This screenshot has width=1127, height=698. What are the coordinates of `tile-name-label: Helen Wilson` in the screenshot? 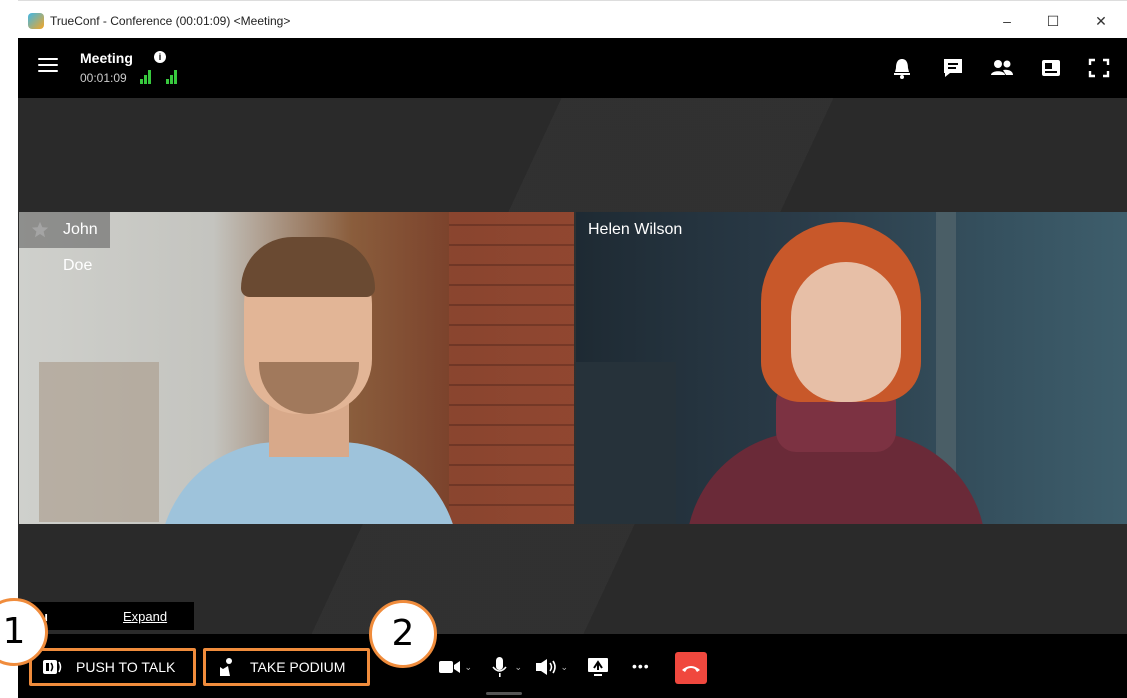 It's located at (635, 229).